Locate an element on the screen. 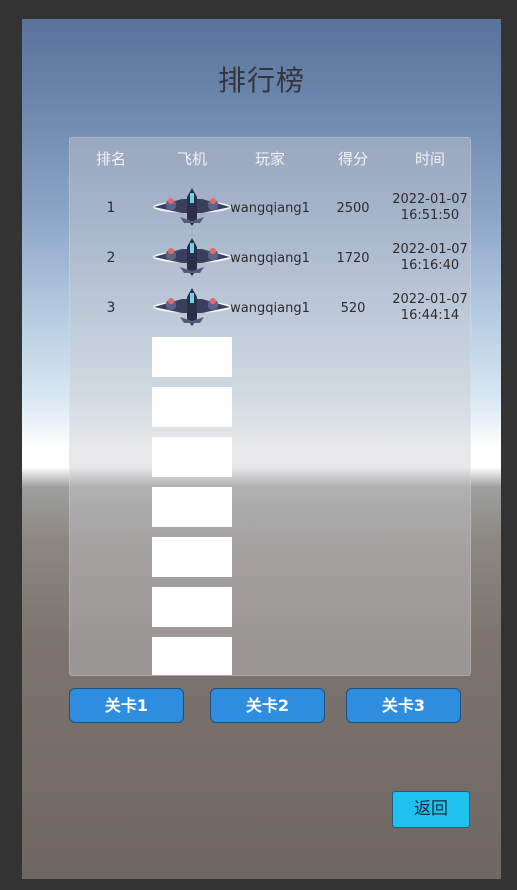  row-score: 2500 is located at coordinates (353, 208).